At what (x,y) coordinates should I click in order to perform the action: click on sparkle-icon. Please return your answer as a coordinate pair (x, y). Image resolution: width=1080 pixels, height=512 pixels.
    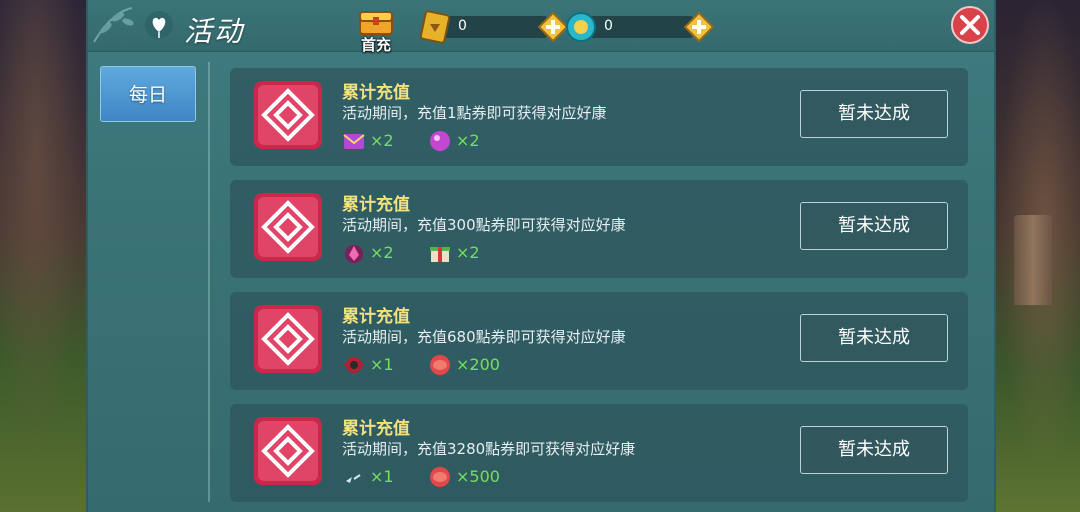
    Looking at the image, I should click on (353, 478).